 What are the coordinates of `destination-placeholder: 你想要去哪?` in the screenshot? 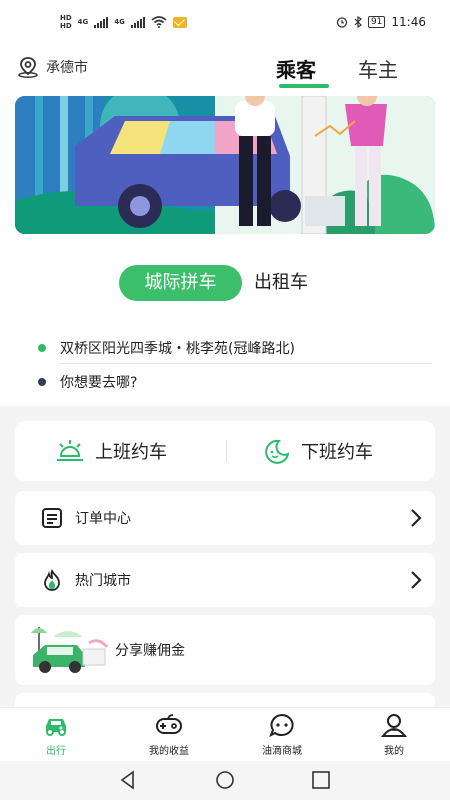 It's located at (99, 383).